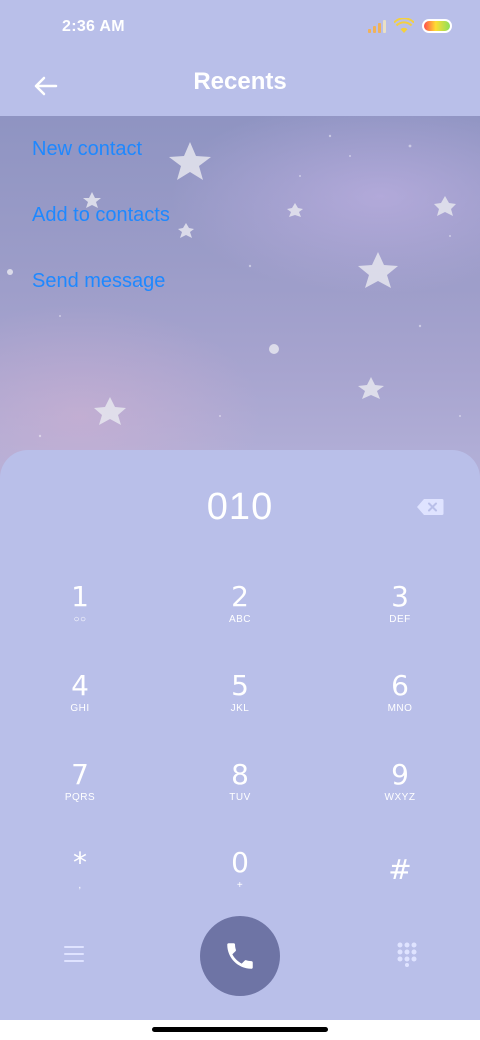 The image size is (480, 1040). Describe the element at coordinates (400, 596) in the screenshot. I see `key-digit: 3` at that location.